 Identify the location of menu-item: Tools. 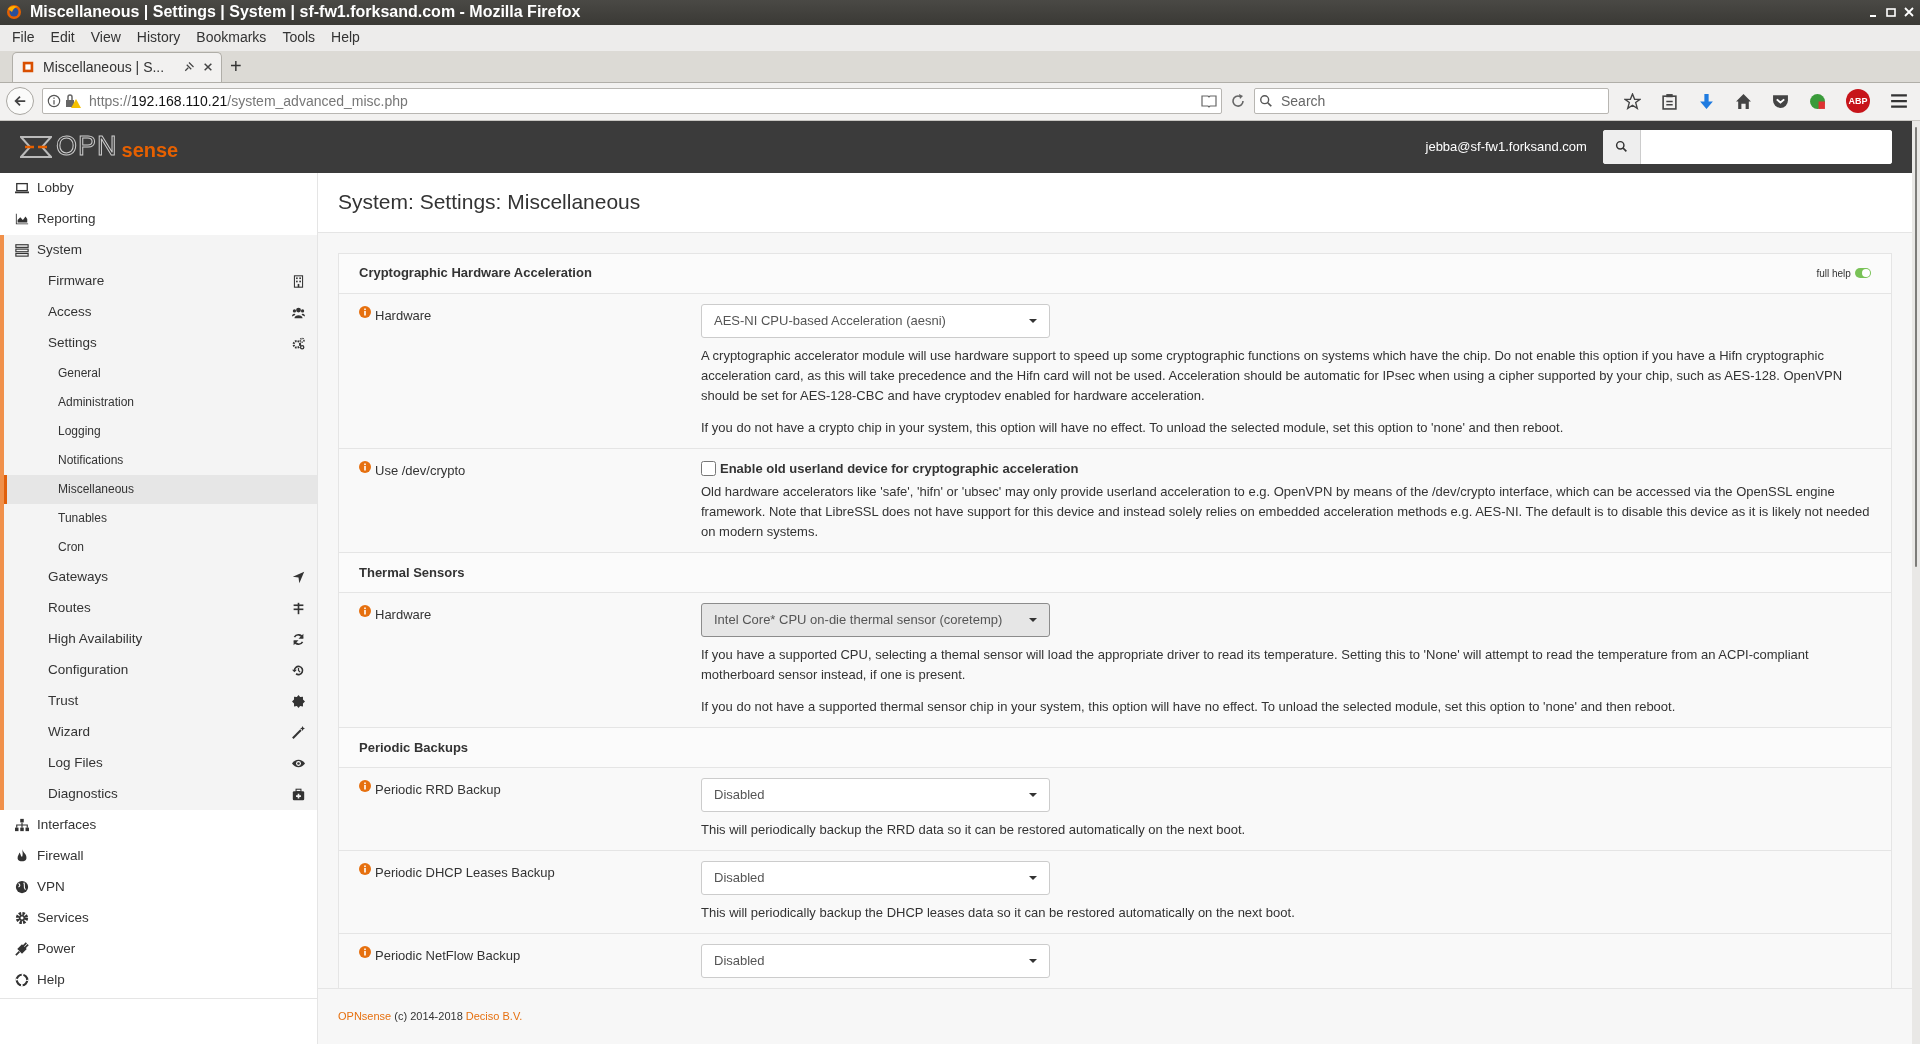
(299, 38).